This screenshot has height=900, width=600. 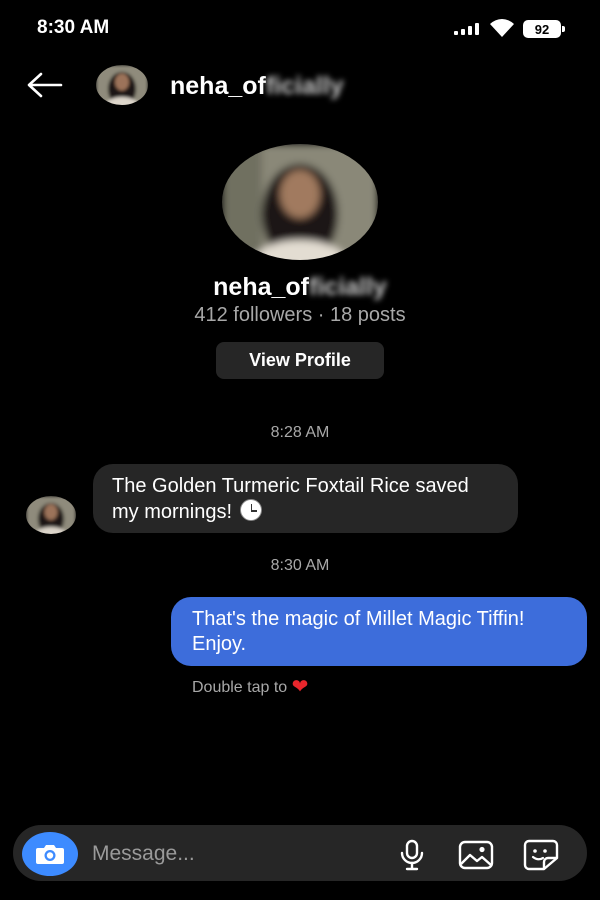 What do you see at coordinates (261, 287) in the screenshot?
I see `profile-username-visible: neha_of` at bounding box center [261, 287].